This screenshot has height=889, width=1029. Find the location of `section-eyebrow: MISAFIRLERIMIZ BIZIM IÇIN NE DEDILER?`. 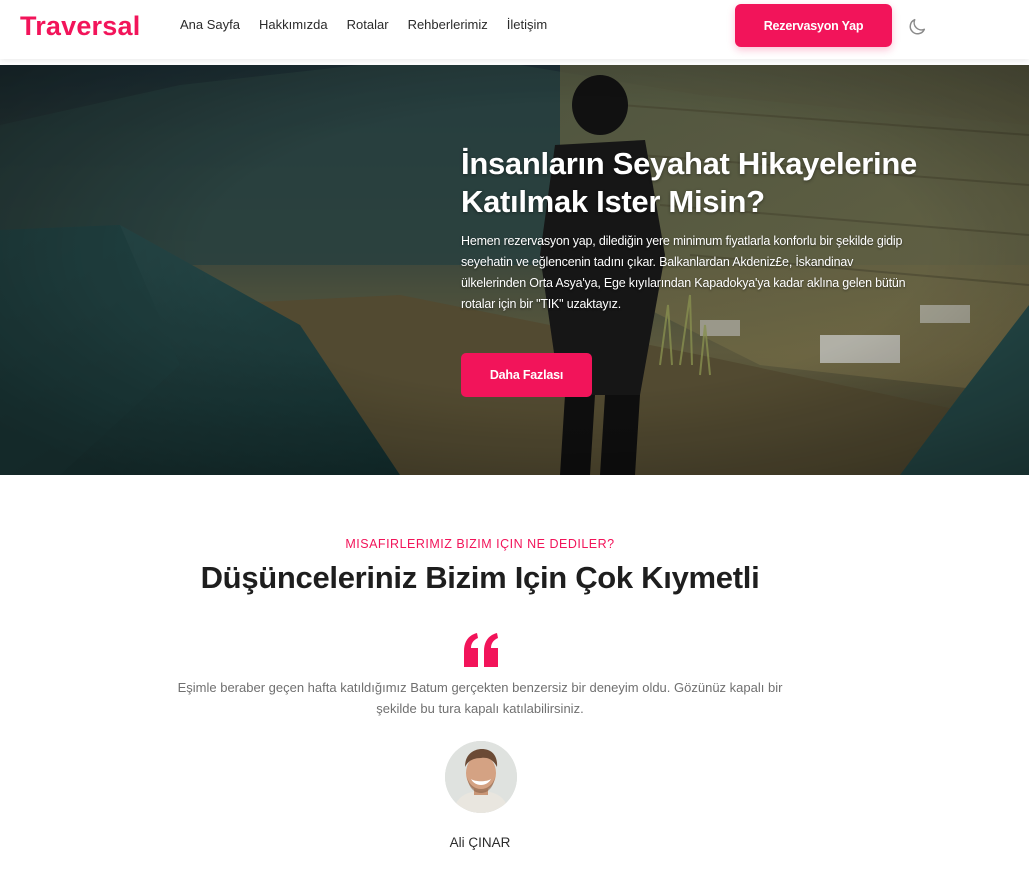

section-eyebrow: MISAFIRLERIMIZ BIZIM IÇIN NE DEDILER? is located at coordinates (480, 544).